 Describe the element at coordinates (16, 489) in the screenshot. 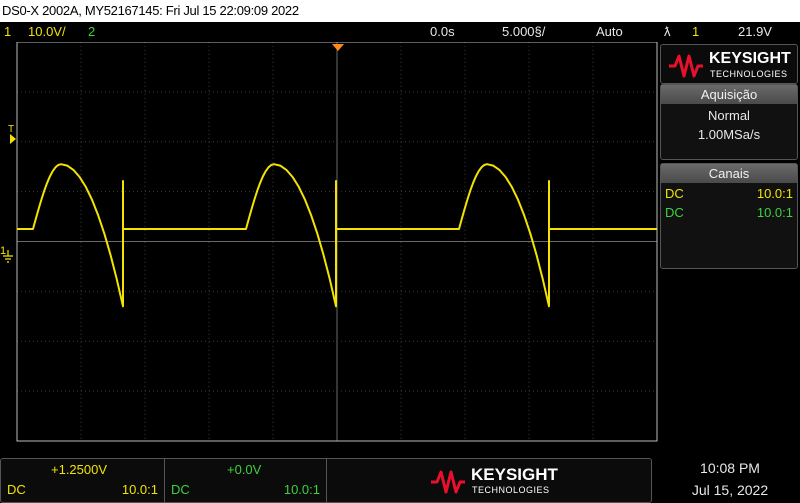

I see `ch1-coupling-bottom: DC` at that location.